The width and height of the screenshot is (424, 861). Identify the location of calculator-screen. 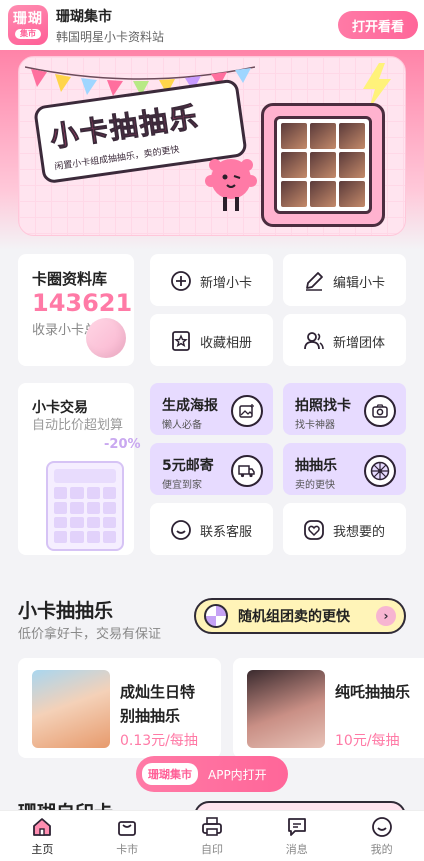
(85, 476).